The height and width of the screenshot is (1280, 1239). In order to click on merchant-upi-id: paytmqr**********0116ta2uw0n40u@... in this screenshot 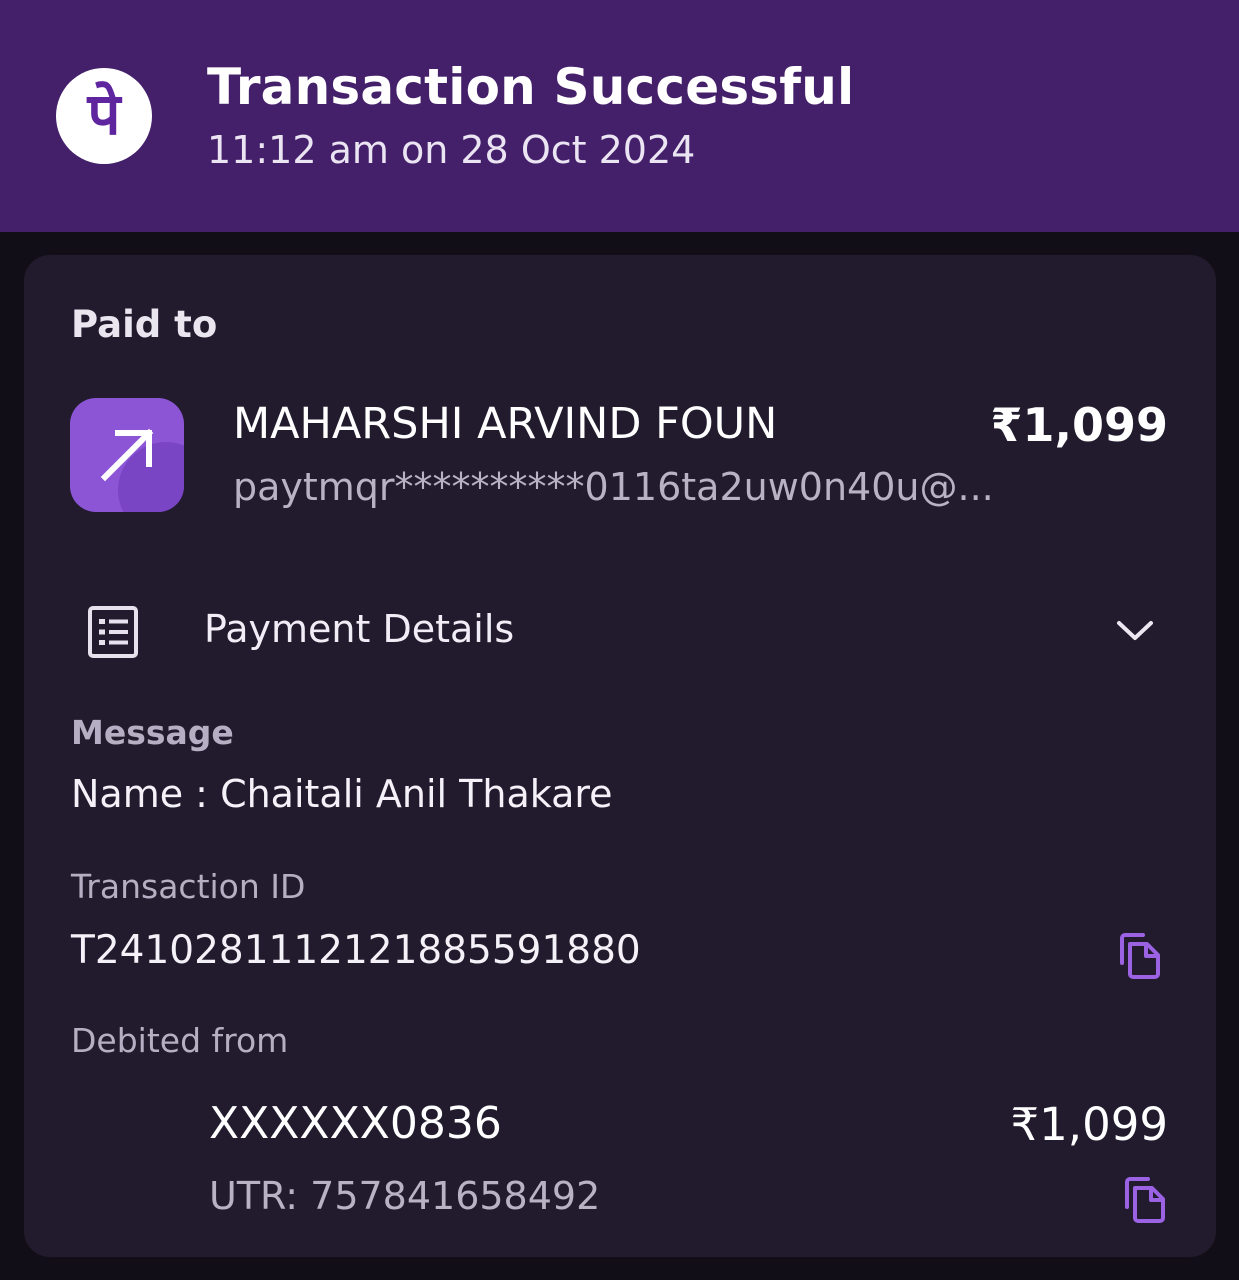, I will do `click(613, 487)`.